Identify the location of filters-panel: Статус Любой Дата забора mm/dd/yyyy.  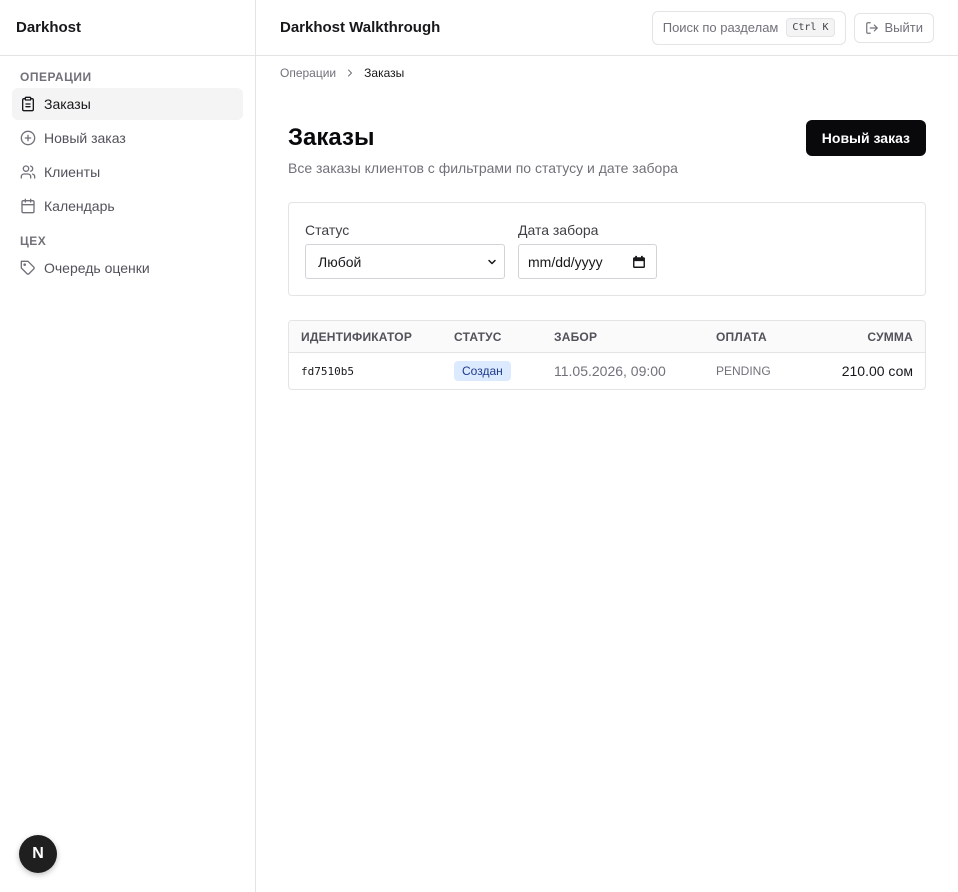
(607, 249).